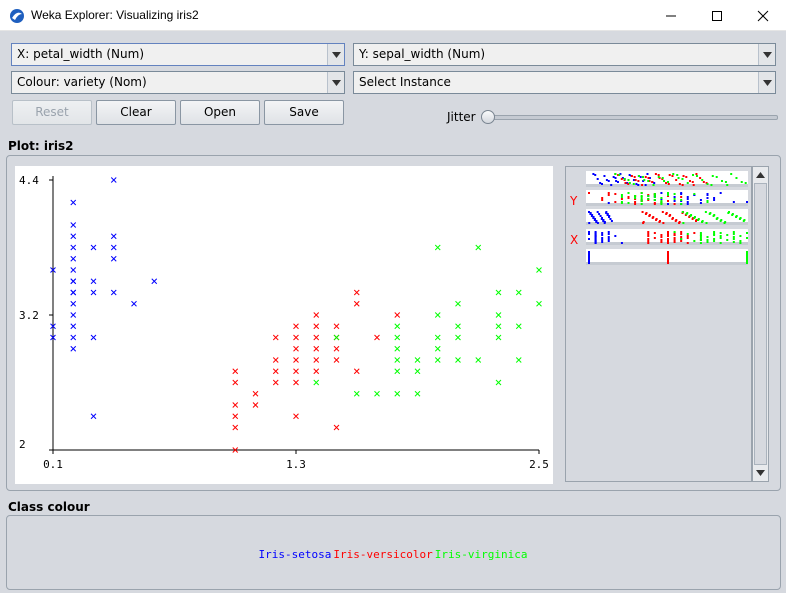 This screenshot has height=593, width=786. What do you see at coordinates (382, 554) in the screenshot?
I see `legend-iris-versicolor: Iris-versicolor` at bounding box center [382, 554].